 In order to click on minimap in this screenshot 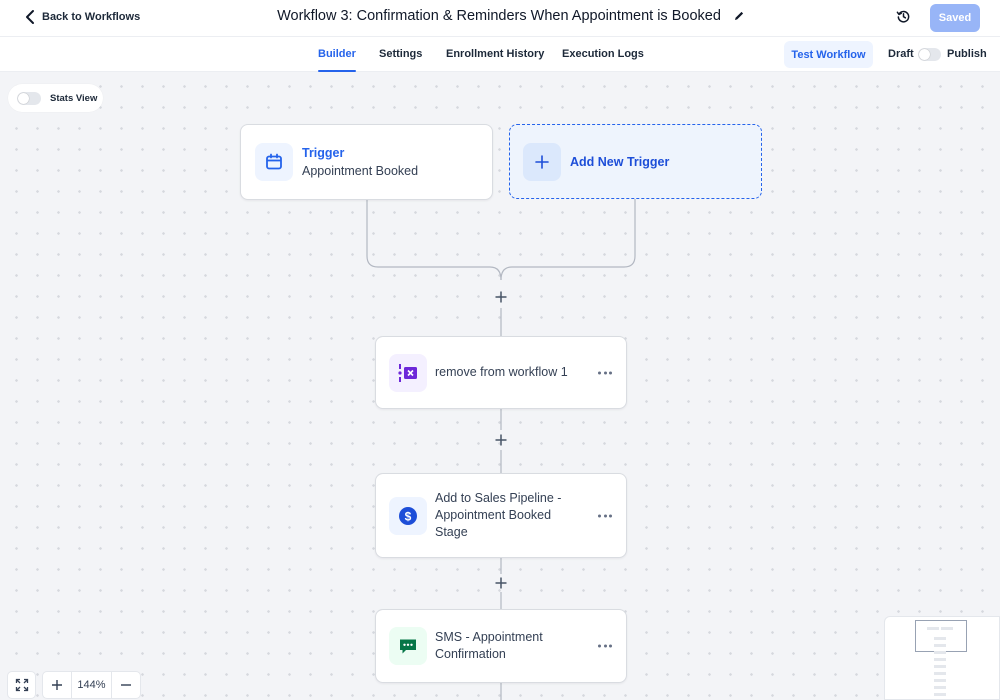, I will do `click(942, 658)`.